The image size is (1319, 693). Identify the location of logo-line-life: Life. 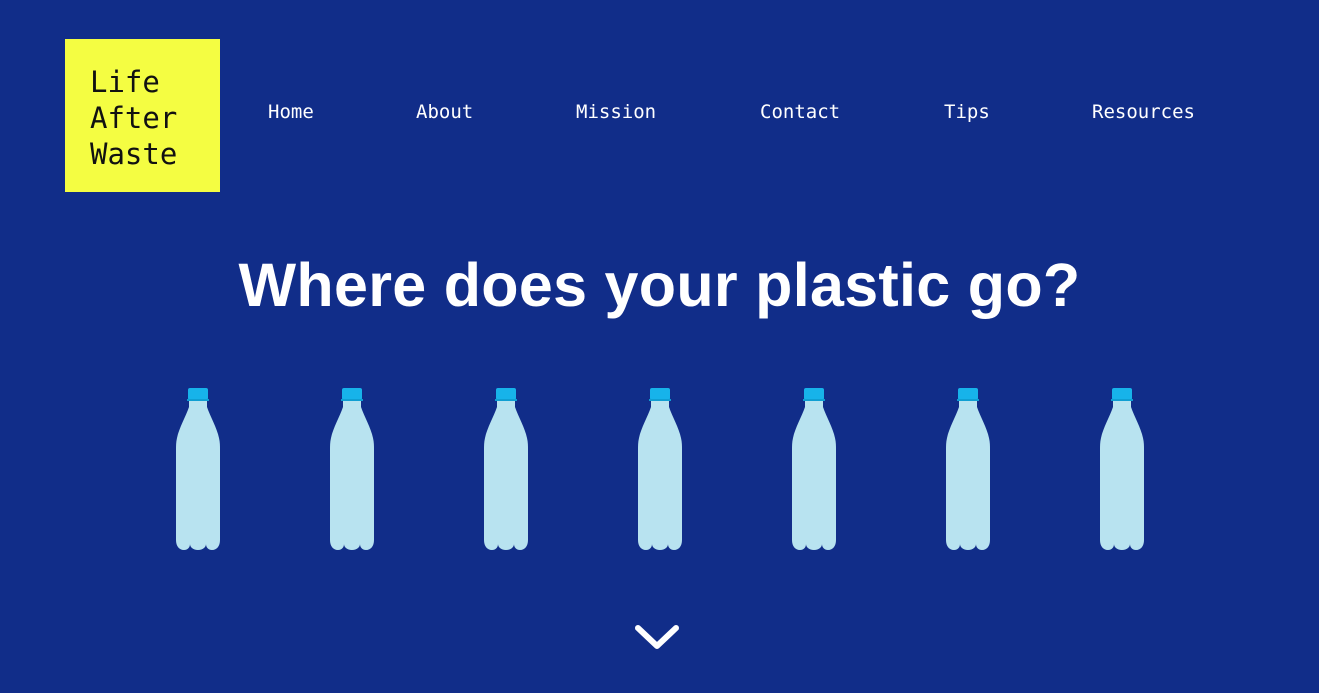
(125, 82).